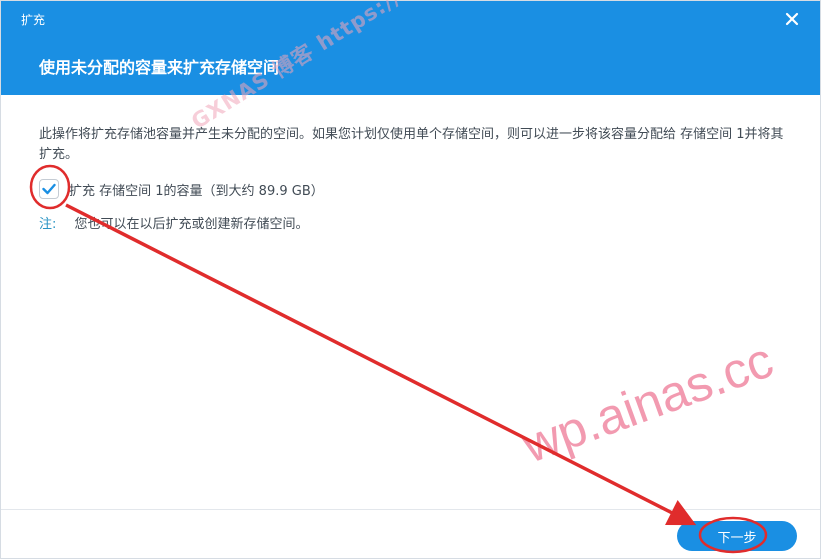 This screenshot has height=559, width=821. I want to click on close-icon, so click(792, 19).